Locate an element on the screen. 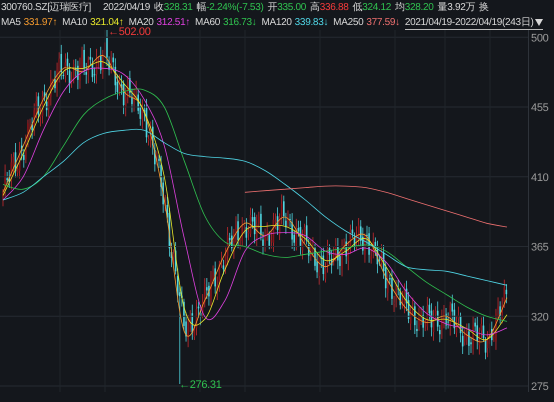 Image resolution: width=554 pixels, height=402 pixels. ma-label: MA250 is located at coordinates (348, 23).